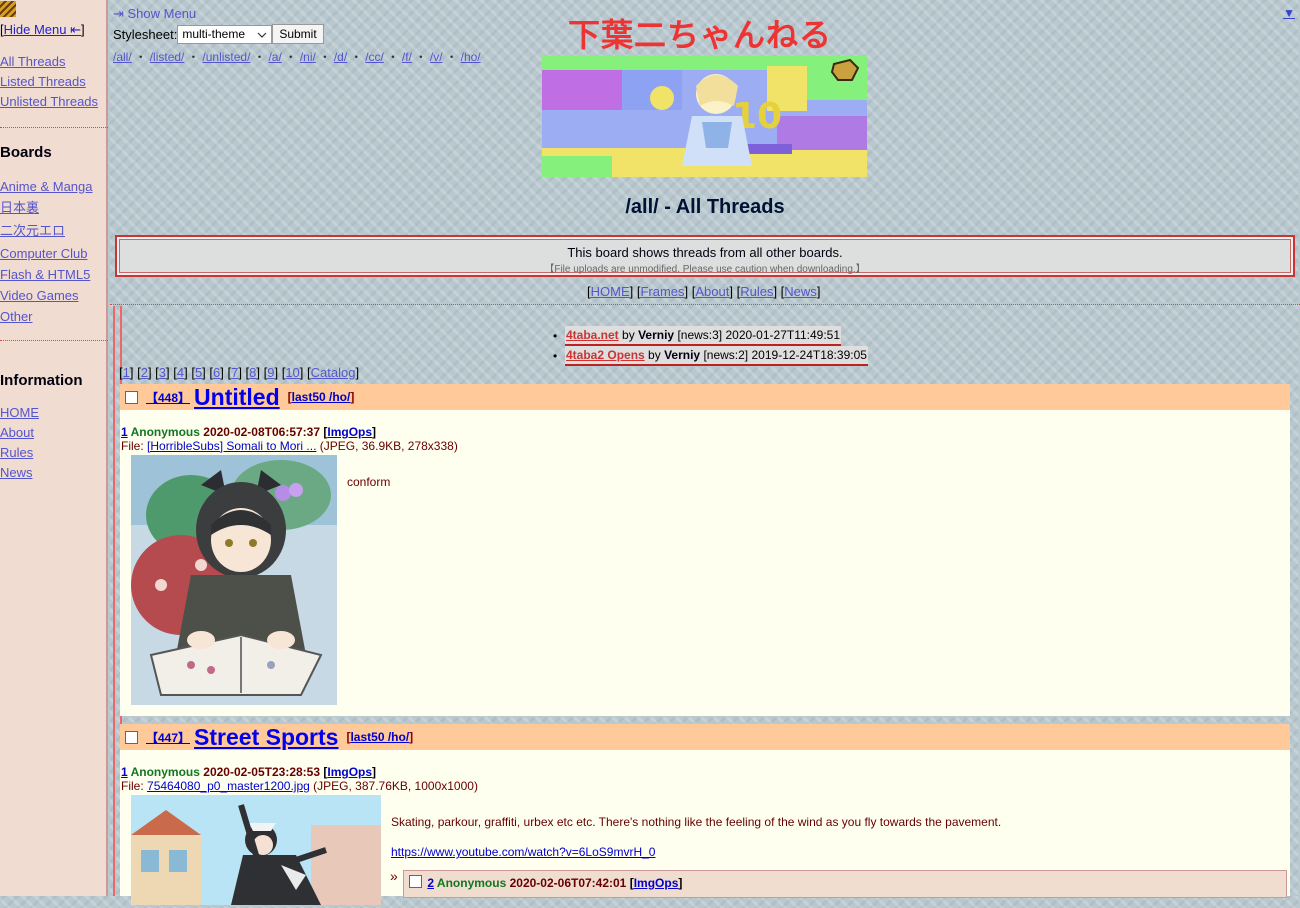  What do you see at coordinates (274, 57) in the screenshot?
I see `board-link-a: /a/` at bounding box center [274, 57].